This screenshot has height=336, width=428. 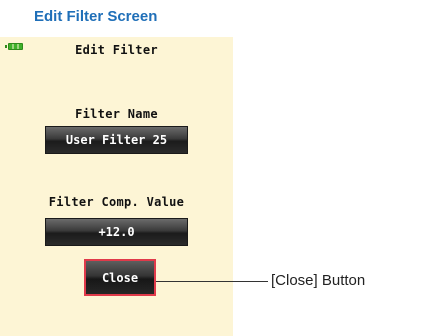 I want to click on close-button: Close, so click(x=120, y=277).